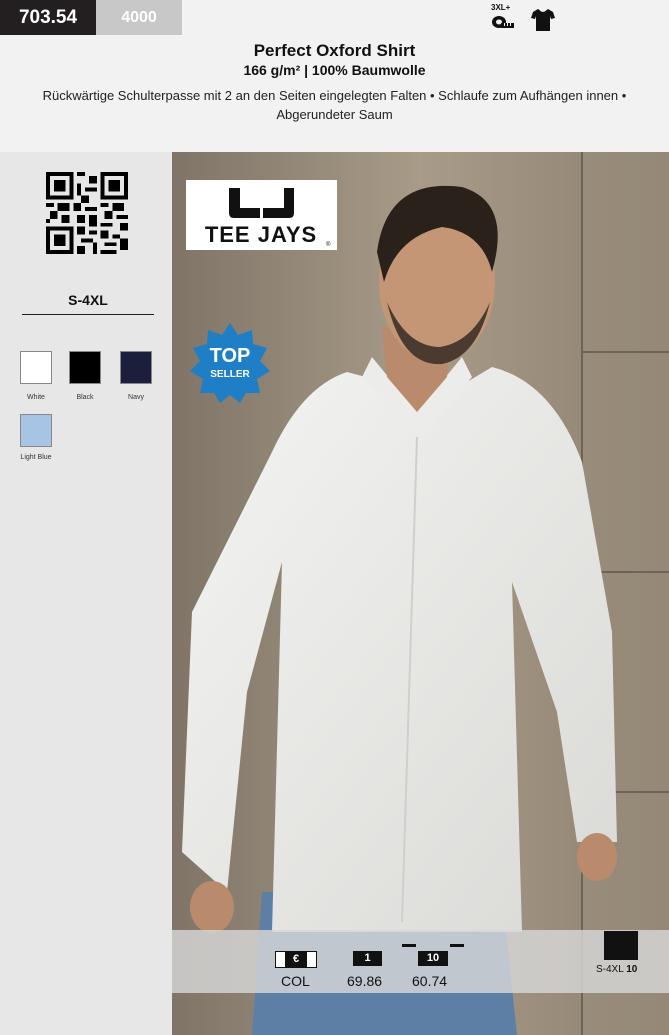 The height and width of the screenshot is (1035, 669). What do you see at coordinates (230, 356) in the screenshot?
I see `top-seller-line1: TOP` at bounding box center [230, 356].